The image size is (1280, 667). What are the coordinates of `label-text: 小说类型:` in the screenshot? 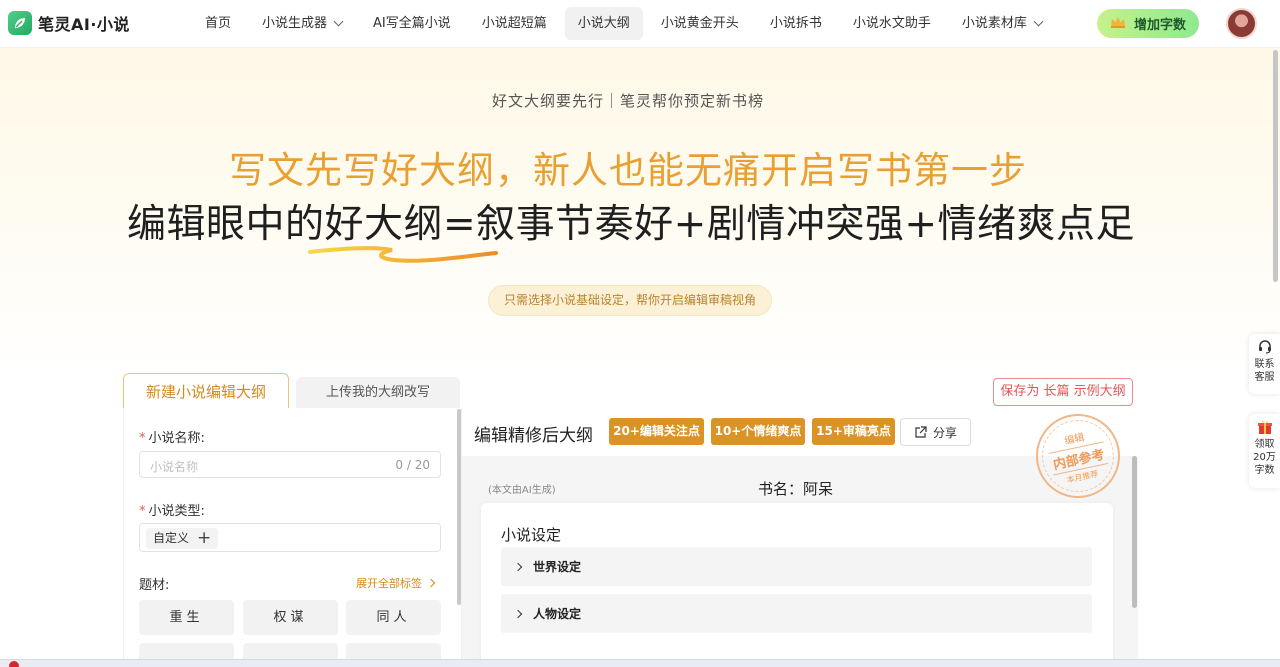 It's located at (176, 511).